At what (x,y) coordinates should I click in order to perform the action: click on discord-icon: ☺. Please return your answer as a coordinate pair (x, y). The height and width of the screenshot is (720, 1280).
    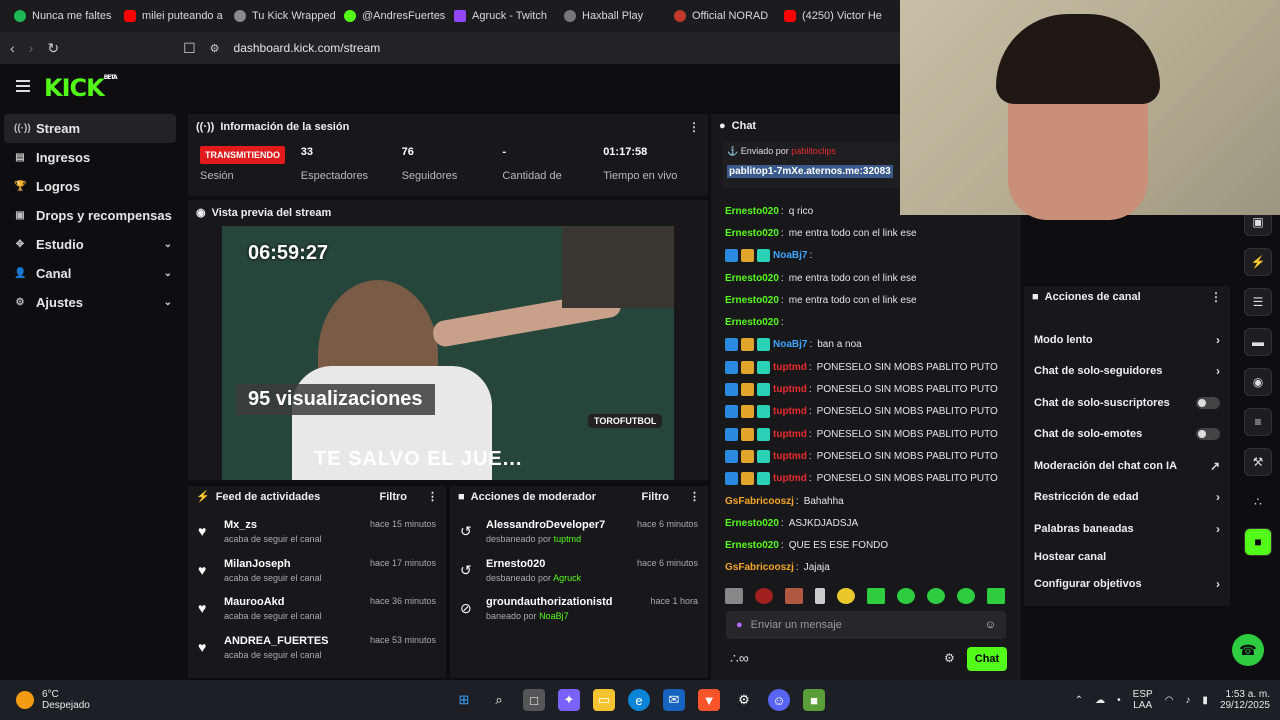
    Looking at the image, I should click on (779, 700).